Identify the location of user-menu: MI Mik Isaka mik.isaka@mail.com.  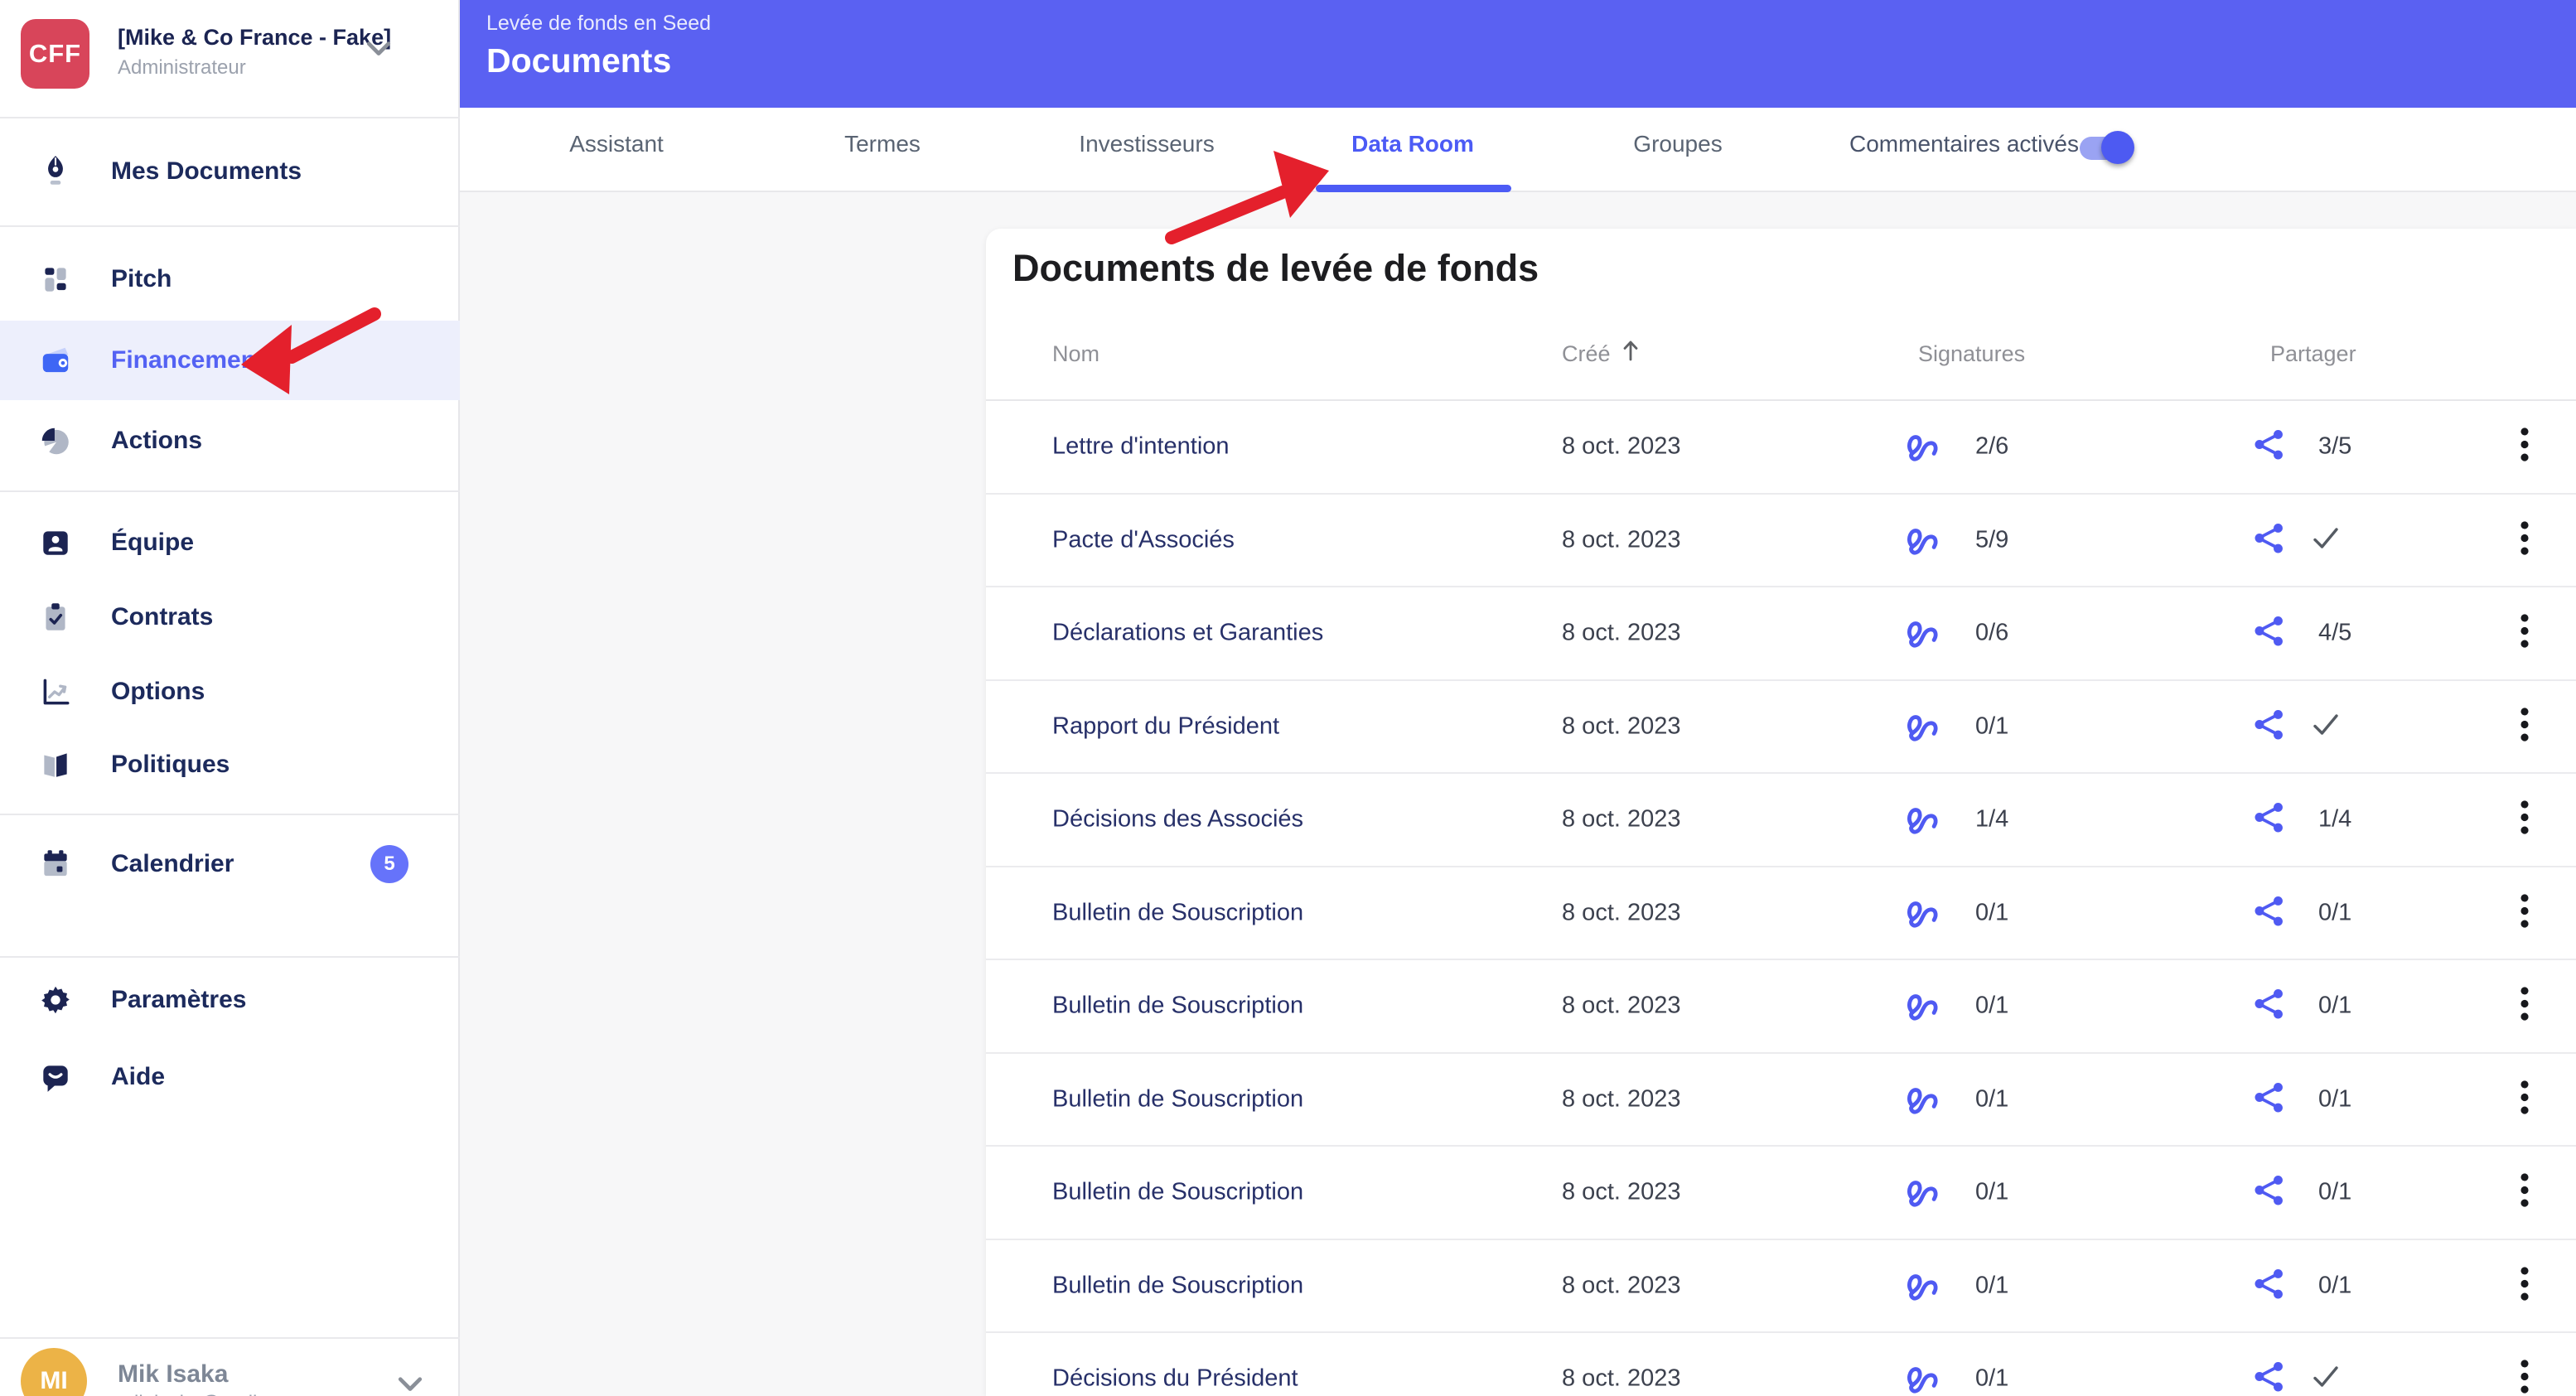
(230, 1367).